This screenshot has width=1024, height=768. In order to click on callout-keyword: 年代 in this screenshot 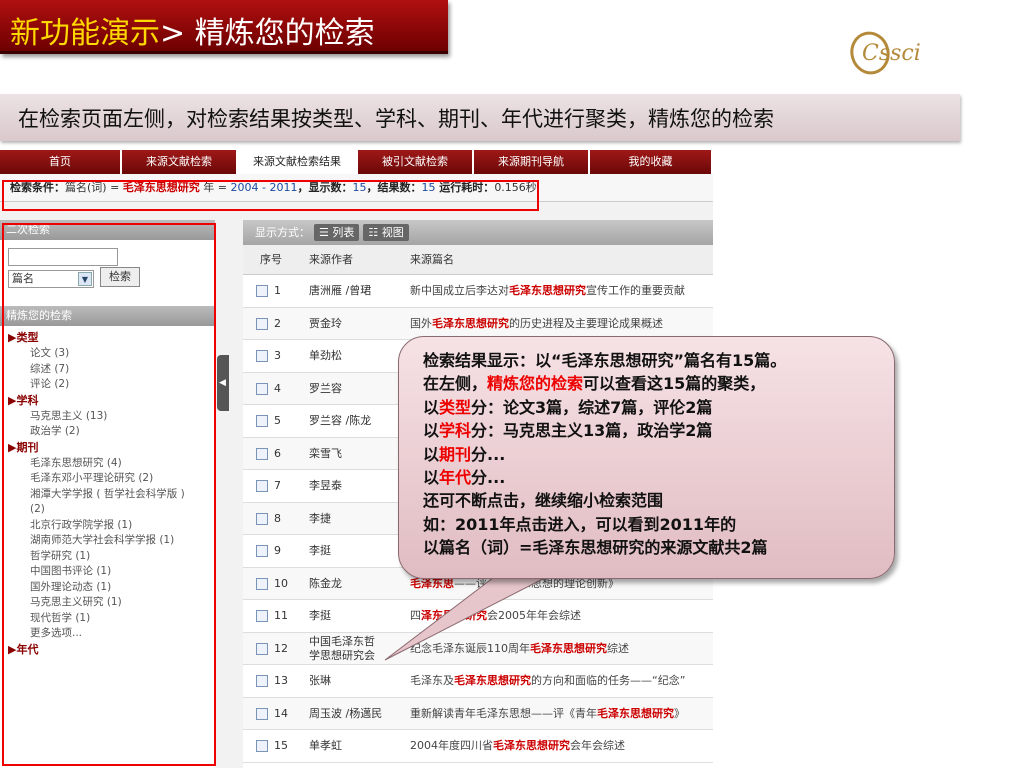, I will do `click(455, 477)`.